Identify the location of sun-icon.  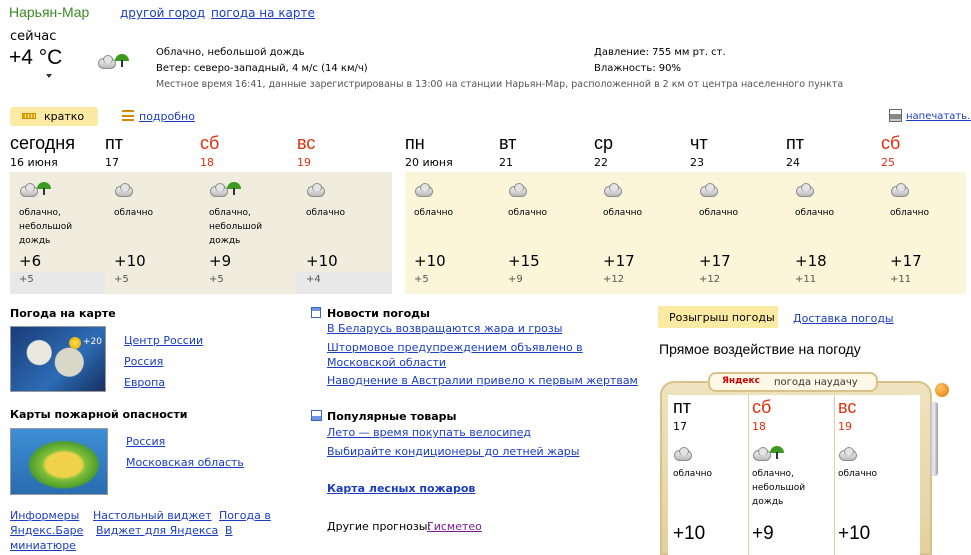
(75, 343).